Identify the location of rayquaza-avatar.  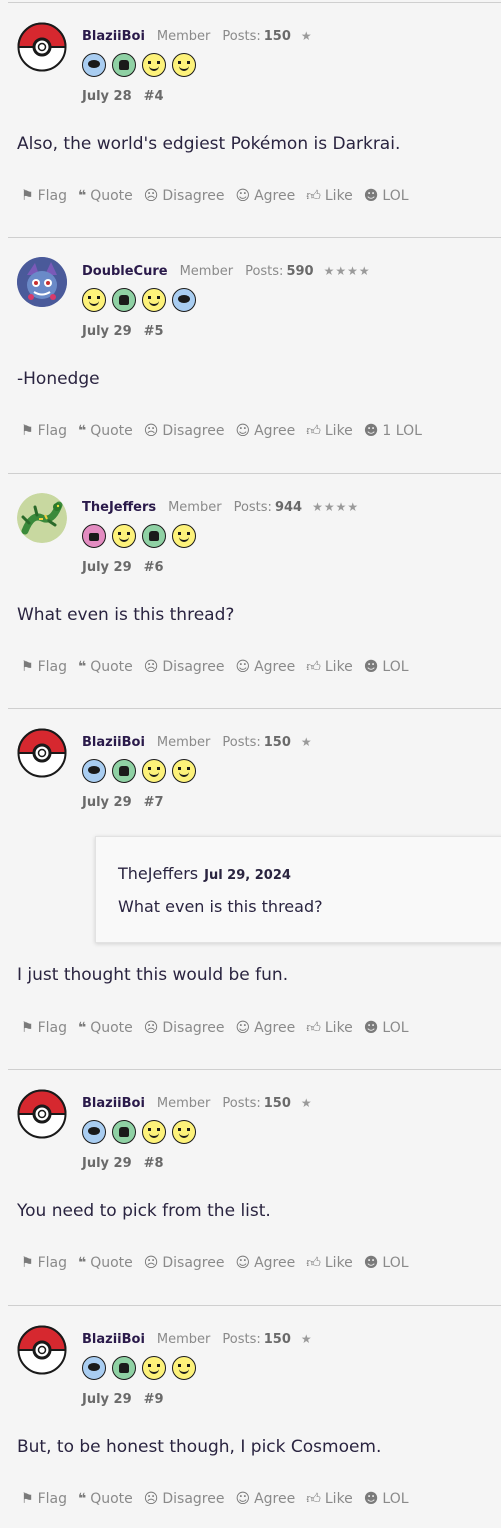
(42, 518).